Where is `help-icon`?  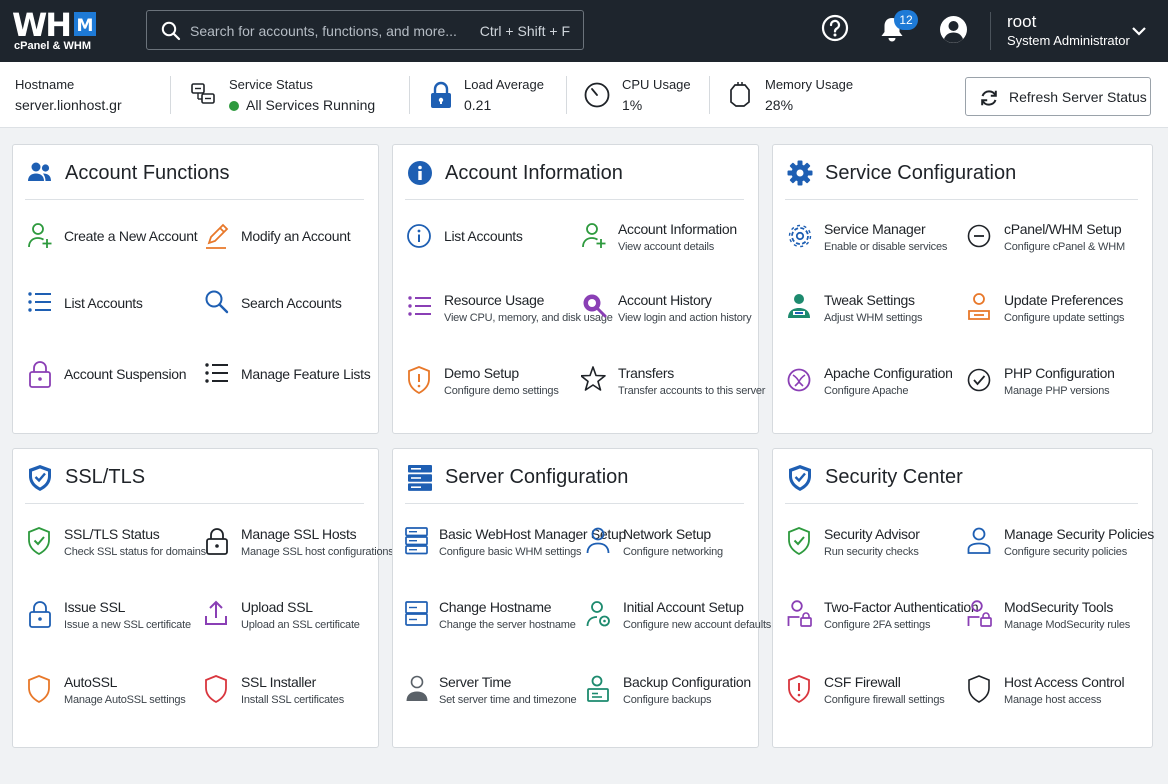 help-icon is located at coordinates (835, 28).